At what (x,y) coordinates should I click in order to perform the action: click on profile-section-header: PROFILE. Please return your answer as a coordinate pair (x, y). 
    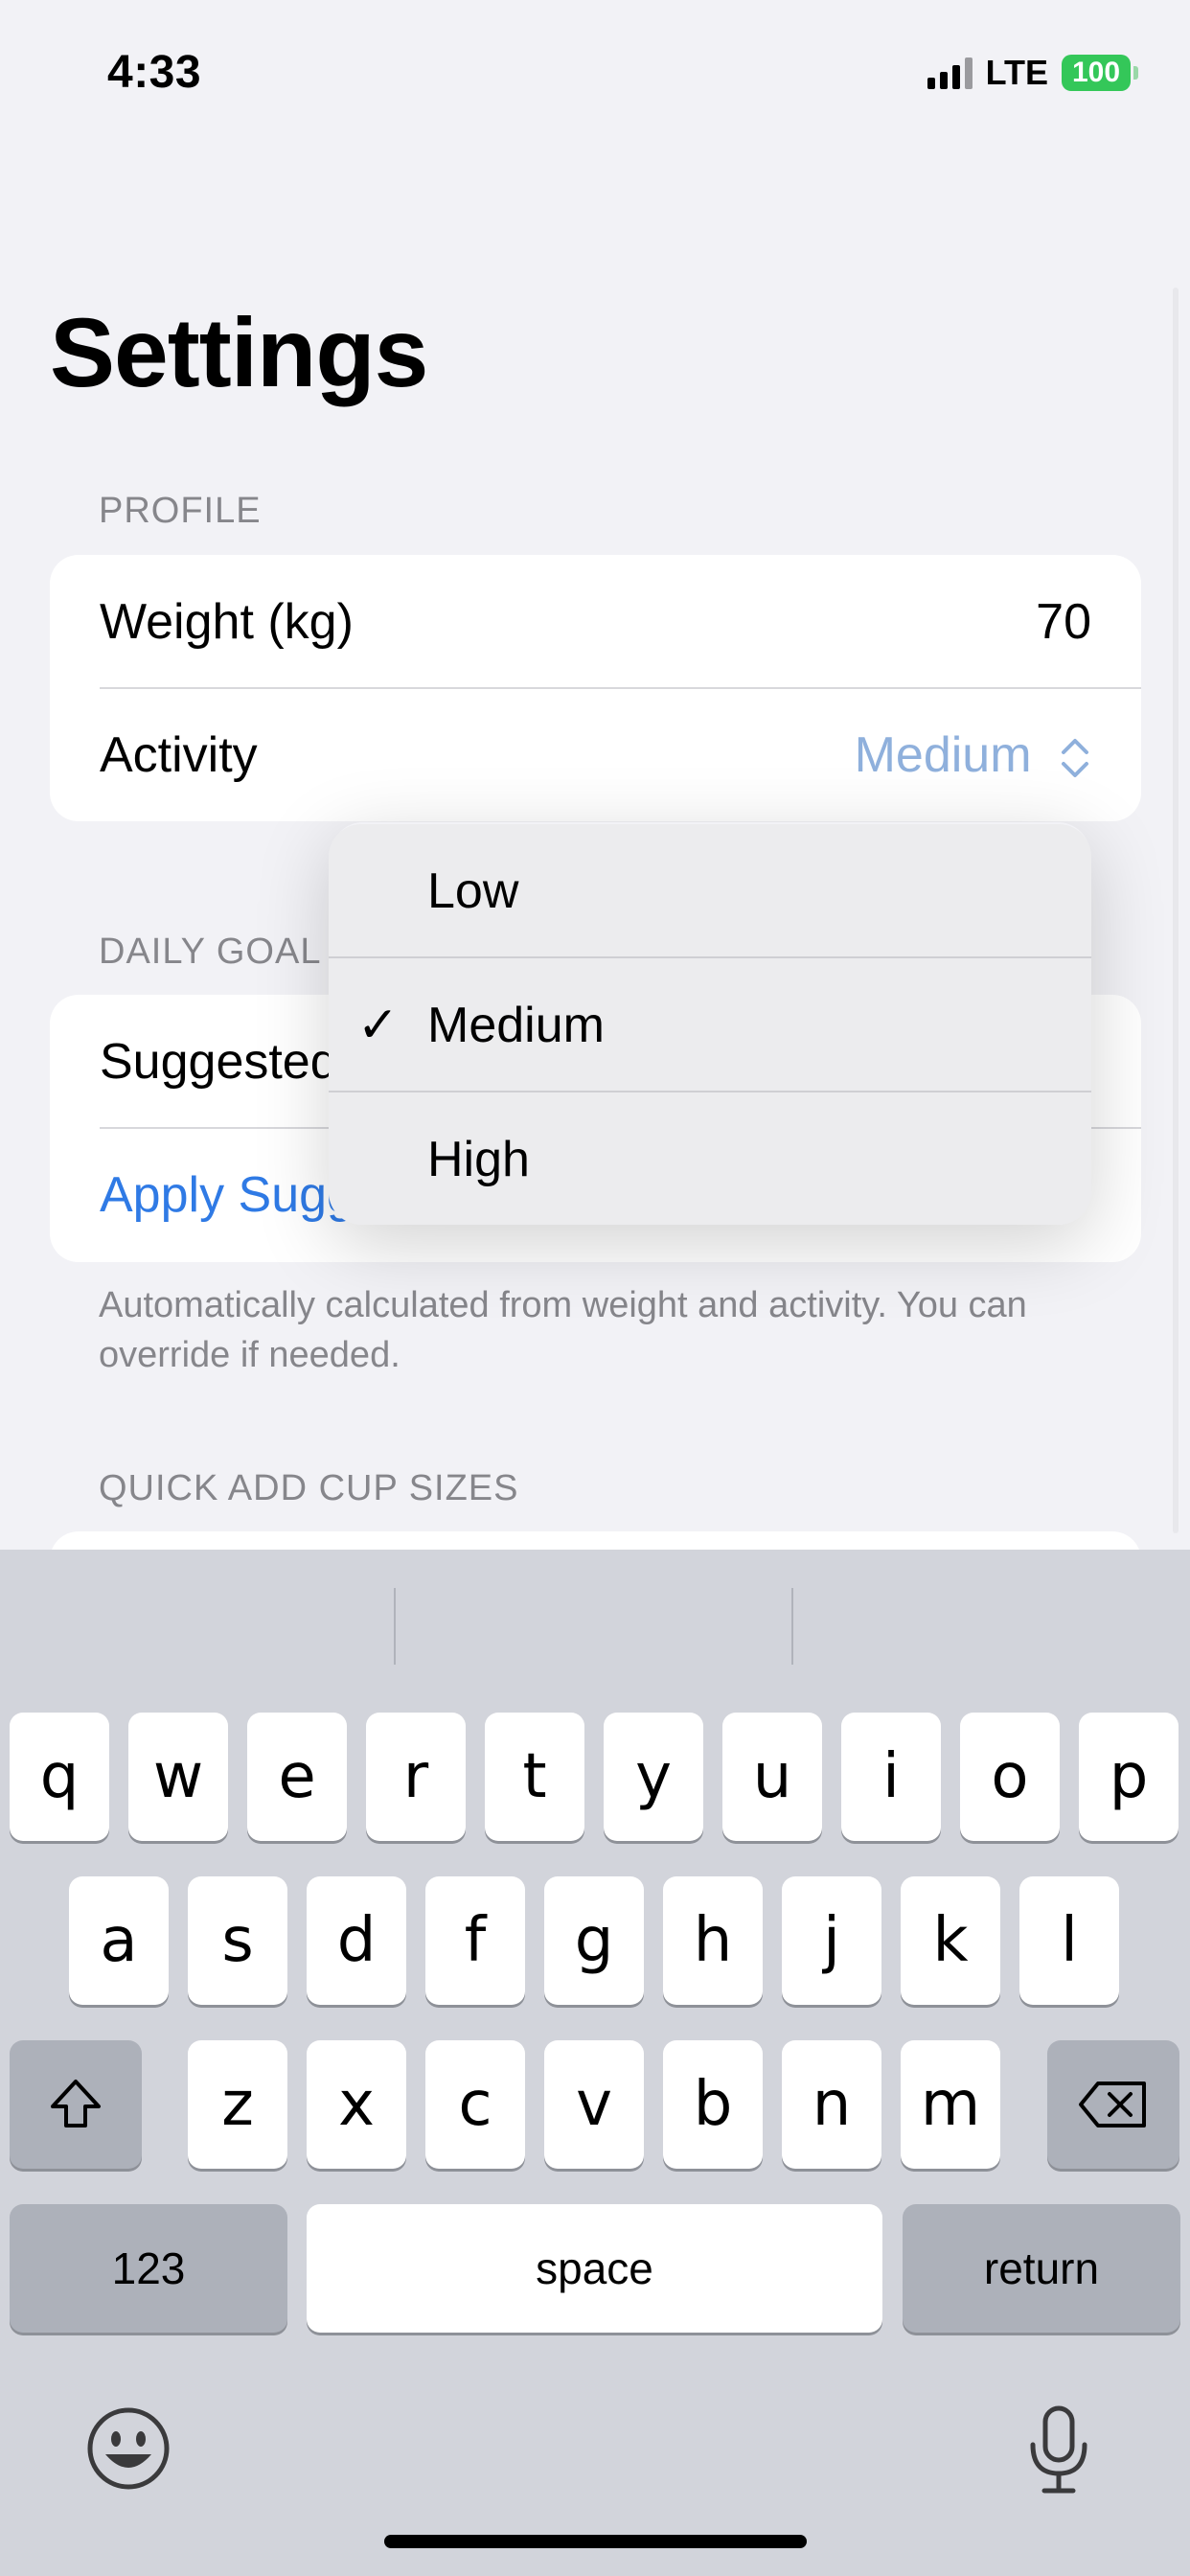
    Looking at the image, I should click on (181, 511).